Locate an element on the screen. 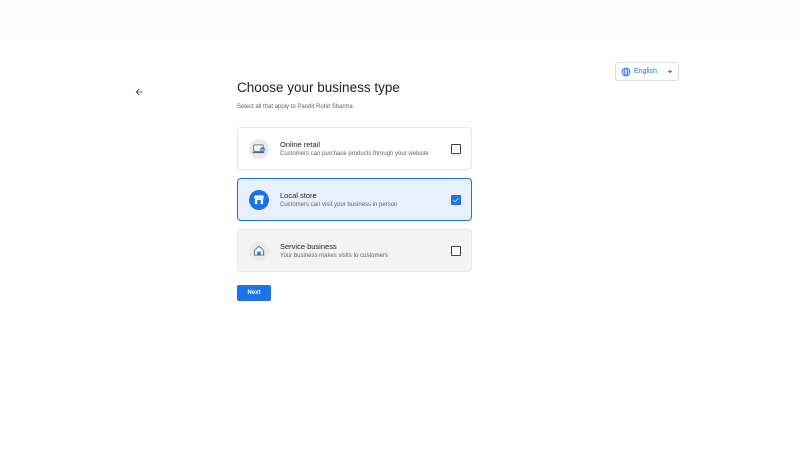 This screenshot has width=800, height=450. caret-down-icon is located at coordinates (670, 72).